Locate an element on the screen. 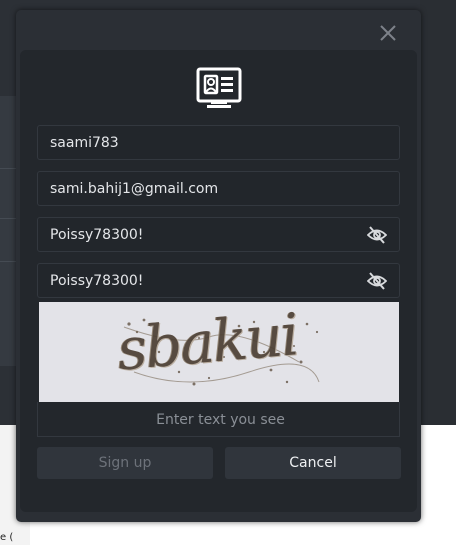  username-input is located at coordinates (218, 142).